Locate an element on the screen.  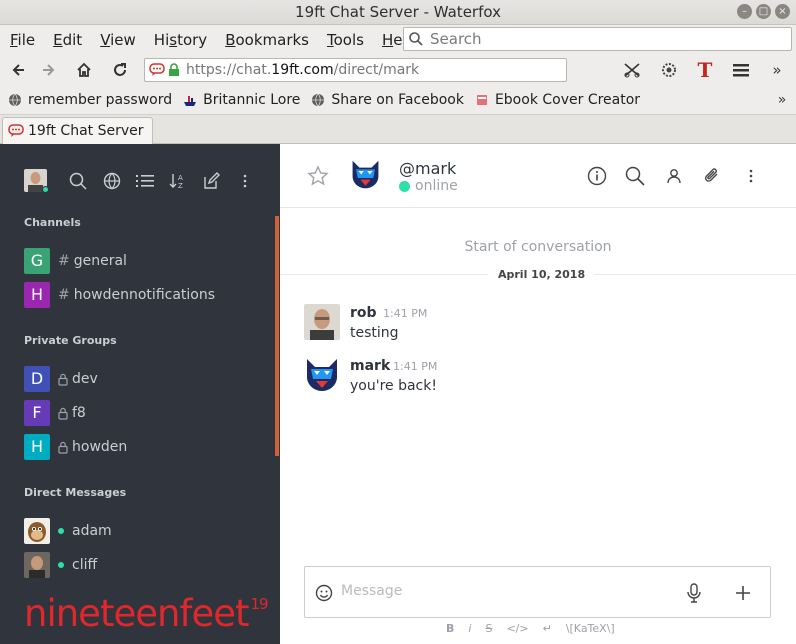
forward-arrow-icon is located at coordinates (48, 70).